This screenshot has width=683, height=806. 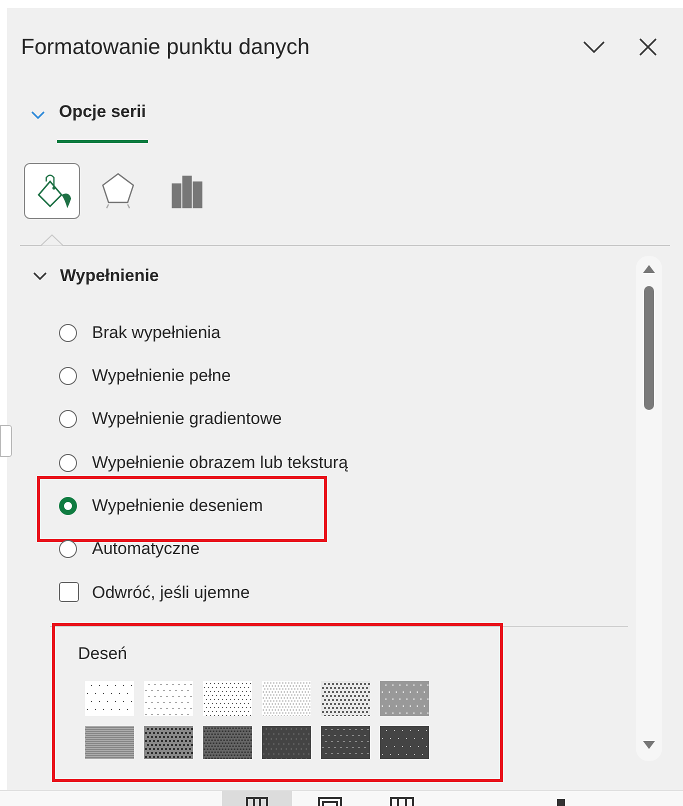 What do you see at coordinates (561, 802) in the screenshot?
I see `zoom-slider-thumb` at bounding box center [561, 802].